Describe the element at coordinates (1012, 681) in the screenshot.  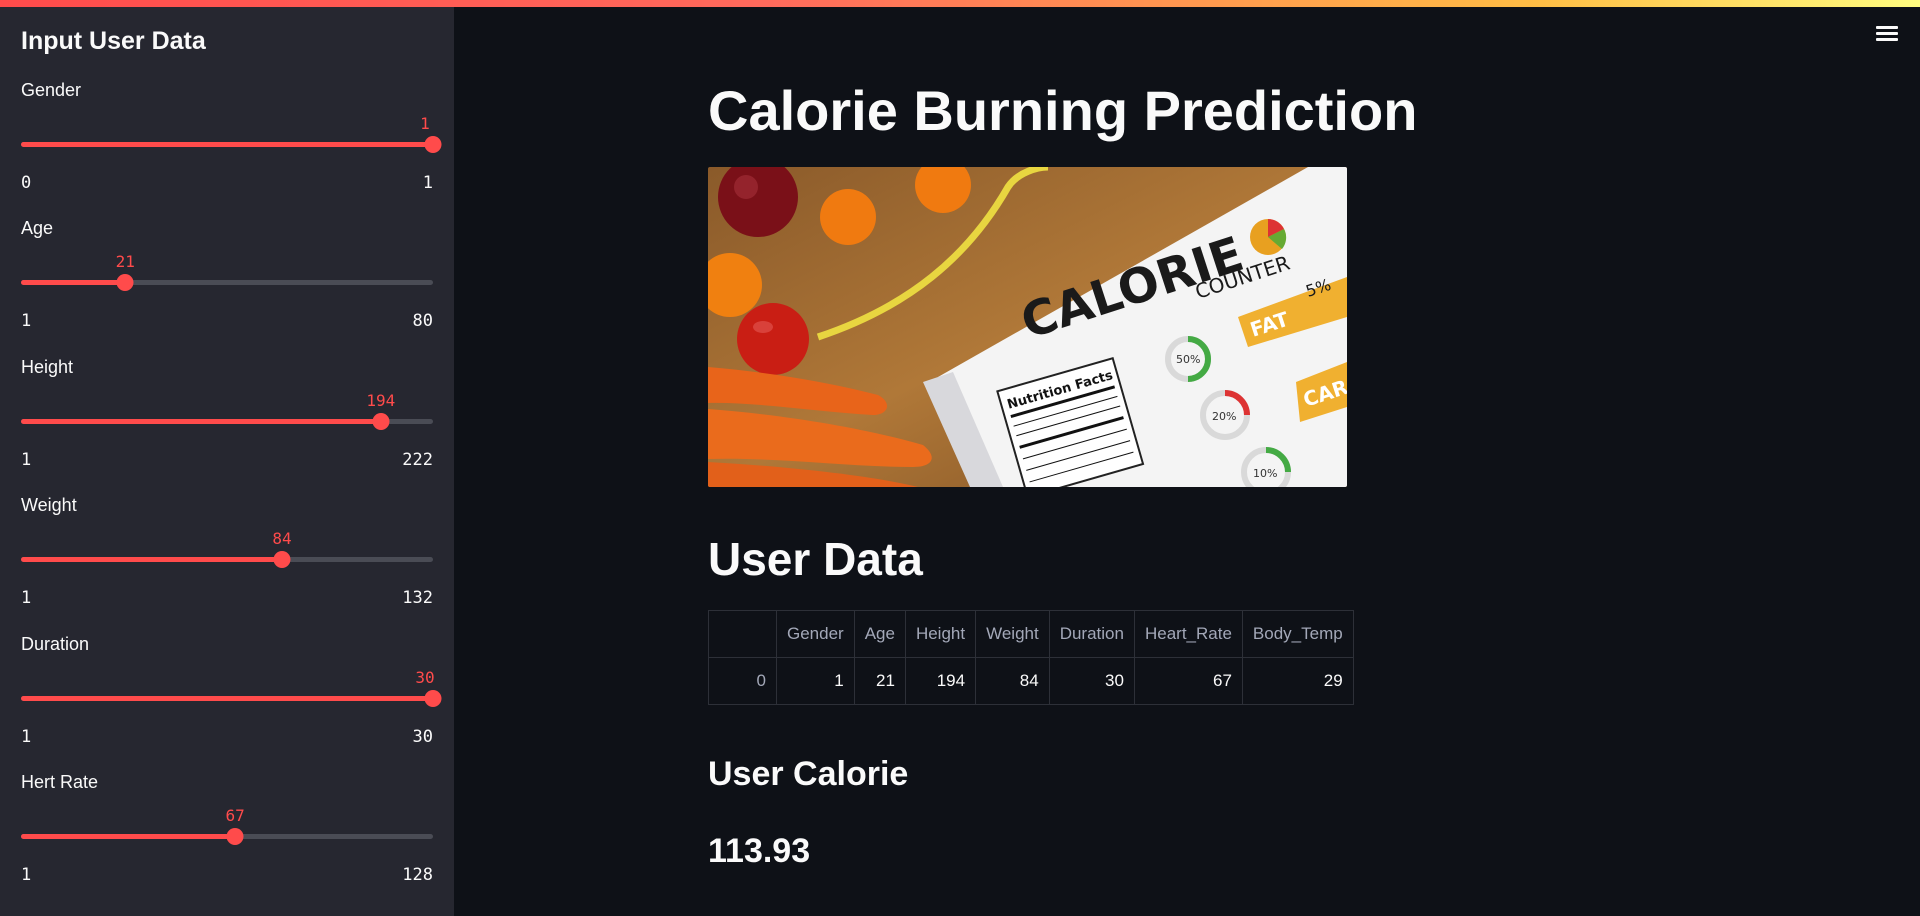
I see `table-cell: 84` at that location.